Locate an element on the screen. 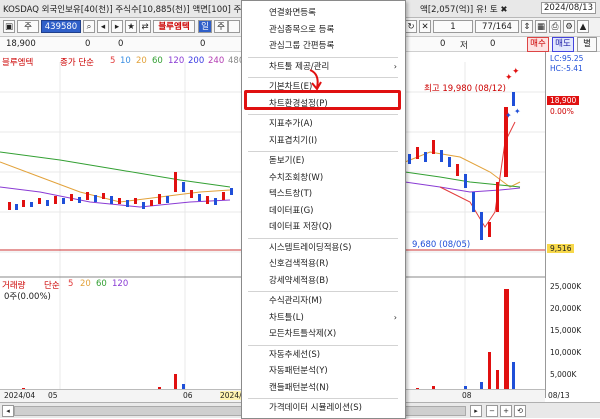 Image resolution: width=600 pixels, height=419 pixels. zoom-in-icon: + is located at coordinates (506, 411).